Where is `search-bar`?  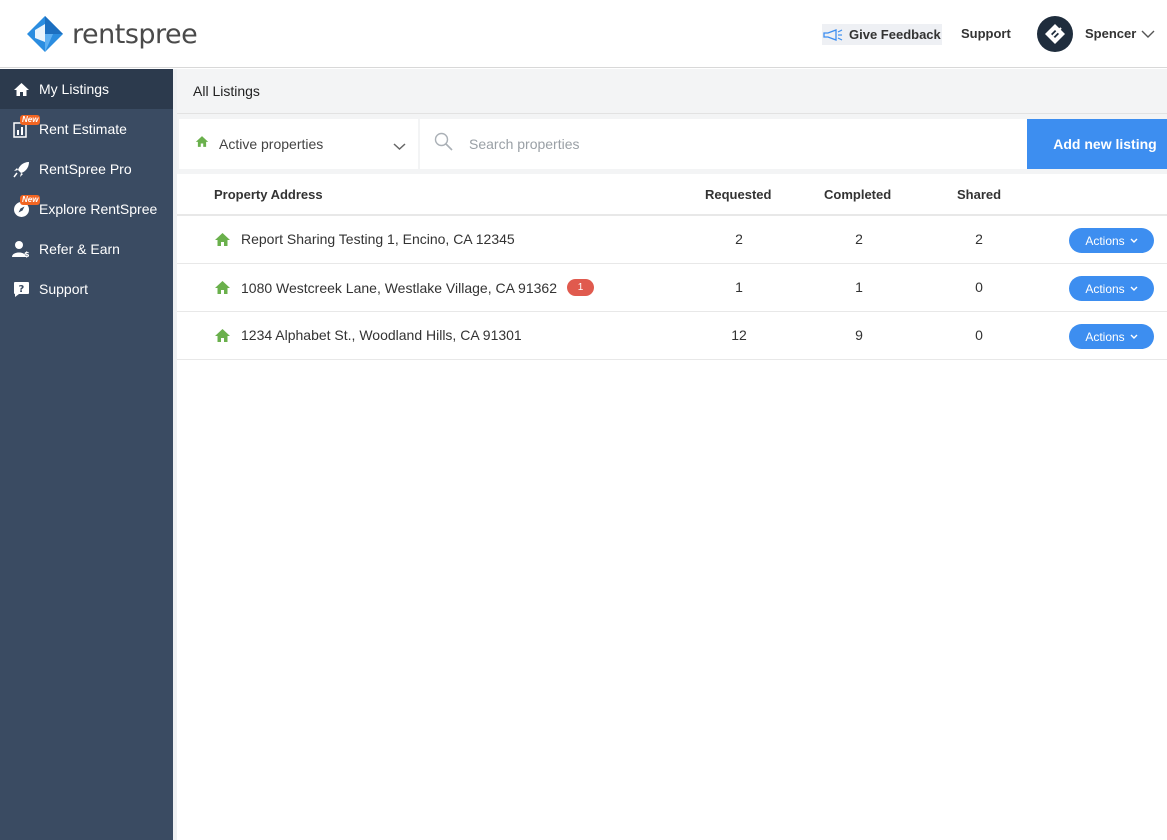 search-bar is located at coordinates (723, 144).